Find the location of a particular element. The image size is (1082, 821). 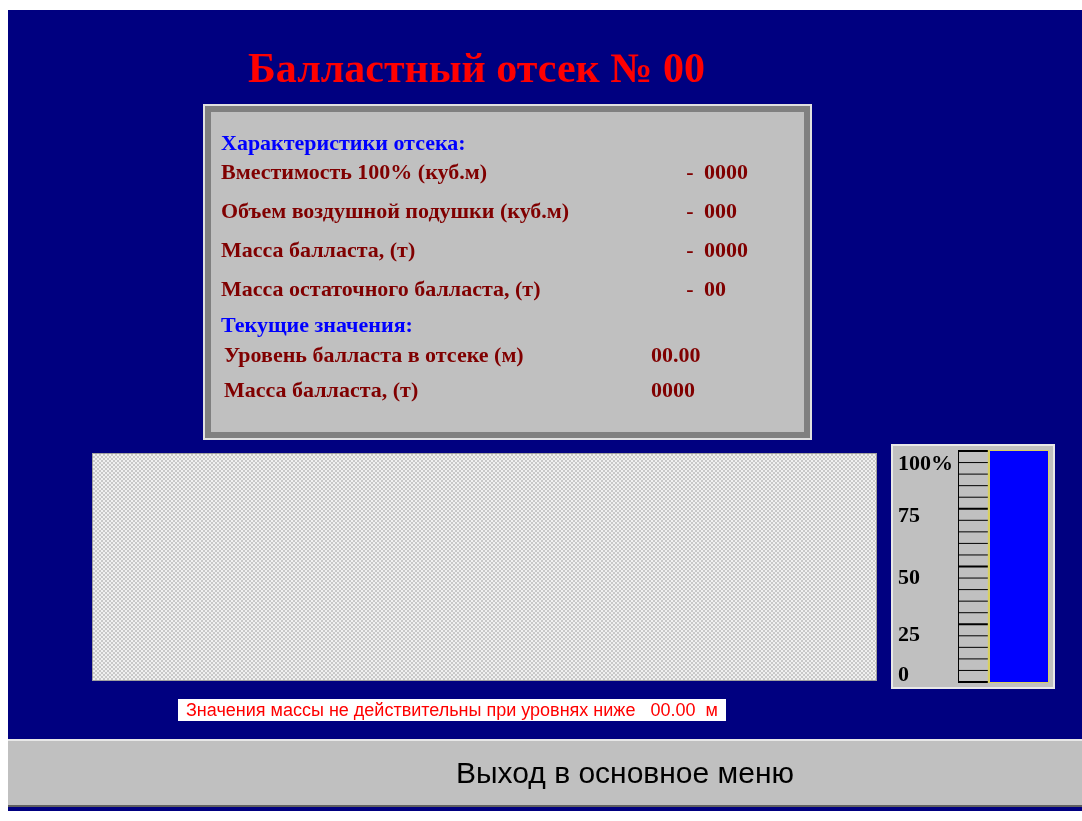

scale-label: 75 is located at coordinates (909, 515).